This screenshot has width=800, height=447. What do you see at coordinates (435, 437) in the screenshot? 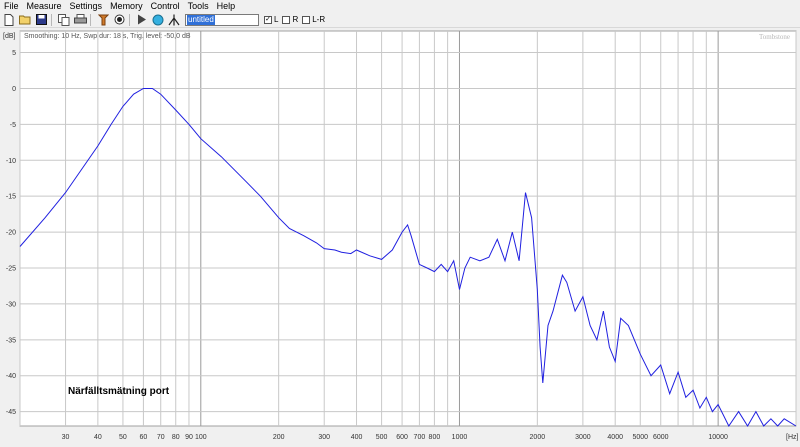
I see `x-tick-label: 800` at bounding box center [435, 437].